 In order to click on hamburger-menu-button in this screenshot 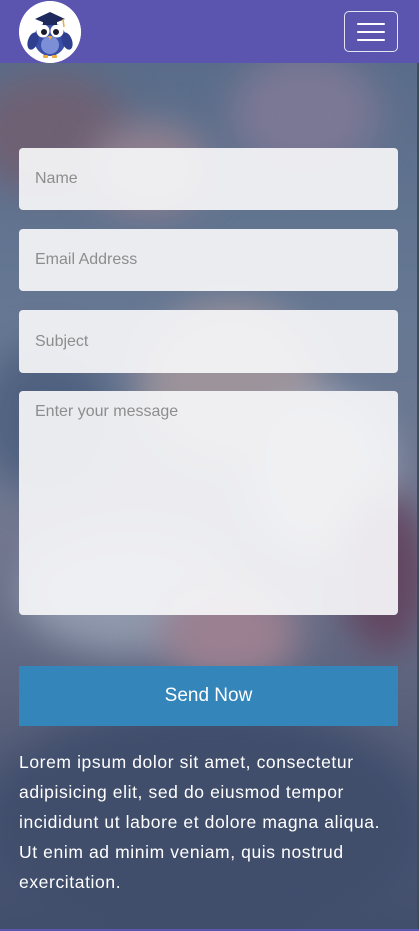, I will do `click(371, 31)`.